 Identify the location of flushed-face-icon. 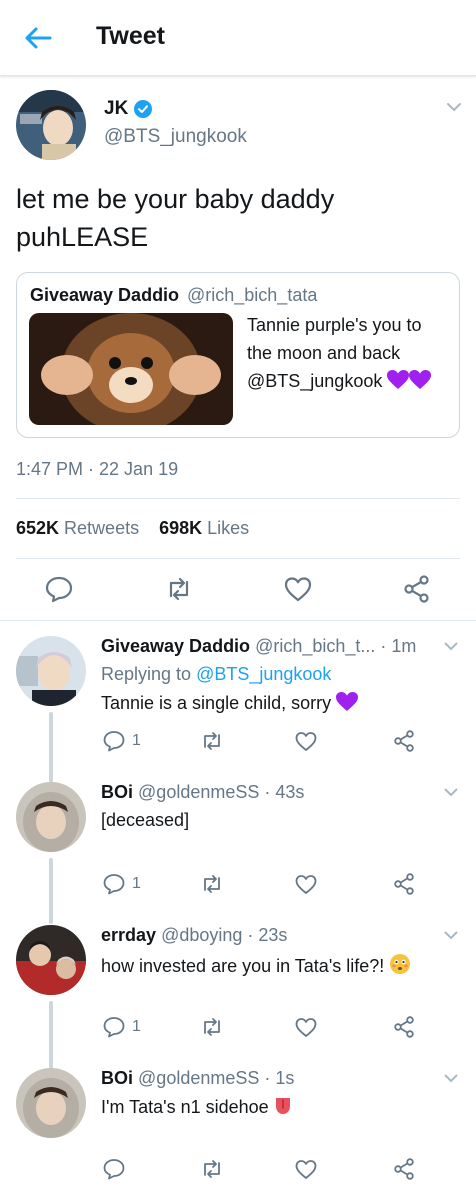
(400, 964).